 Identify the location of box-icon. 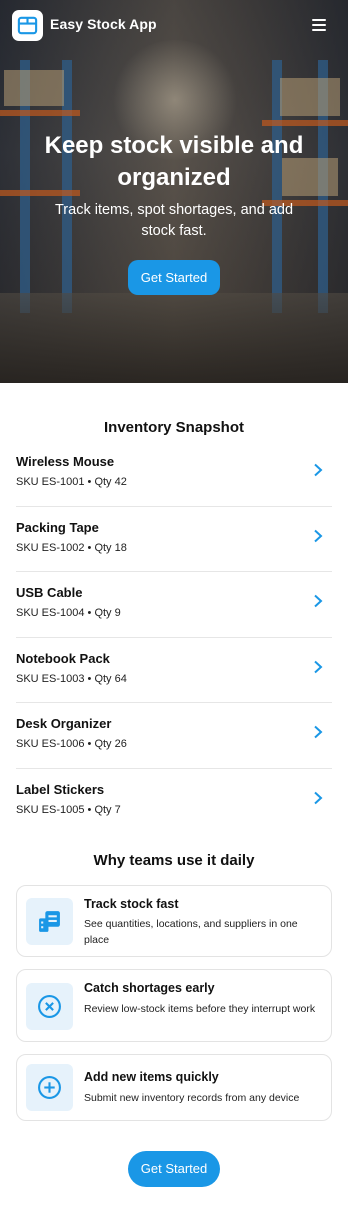
(27, 25).